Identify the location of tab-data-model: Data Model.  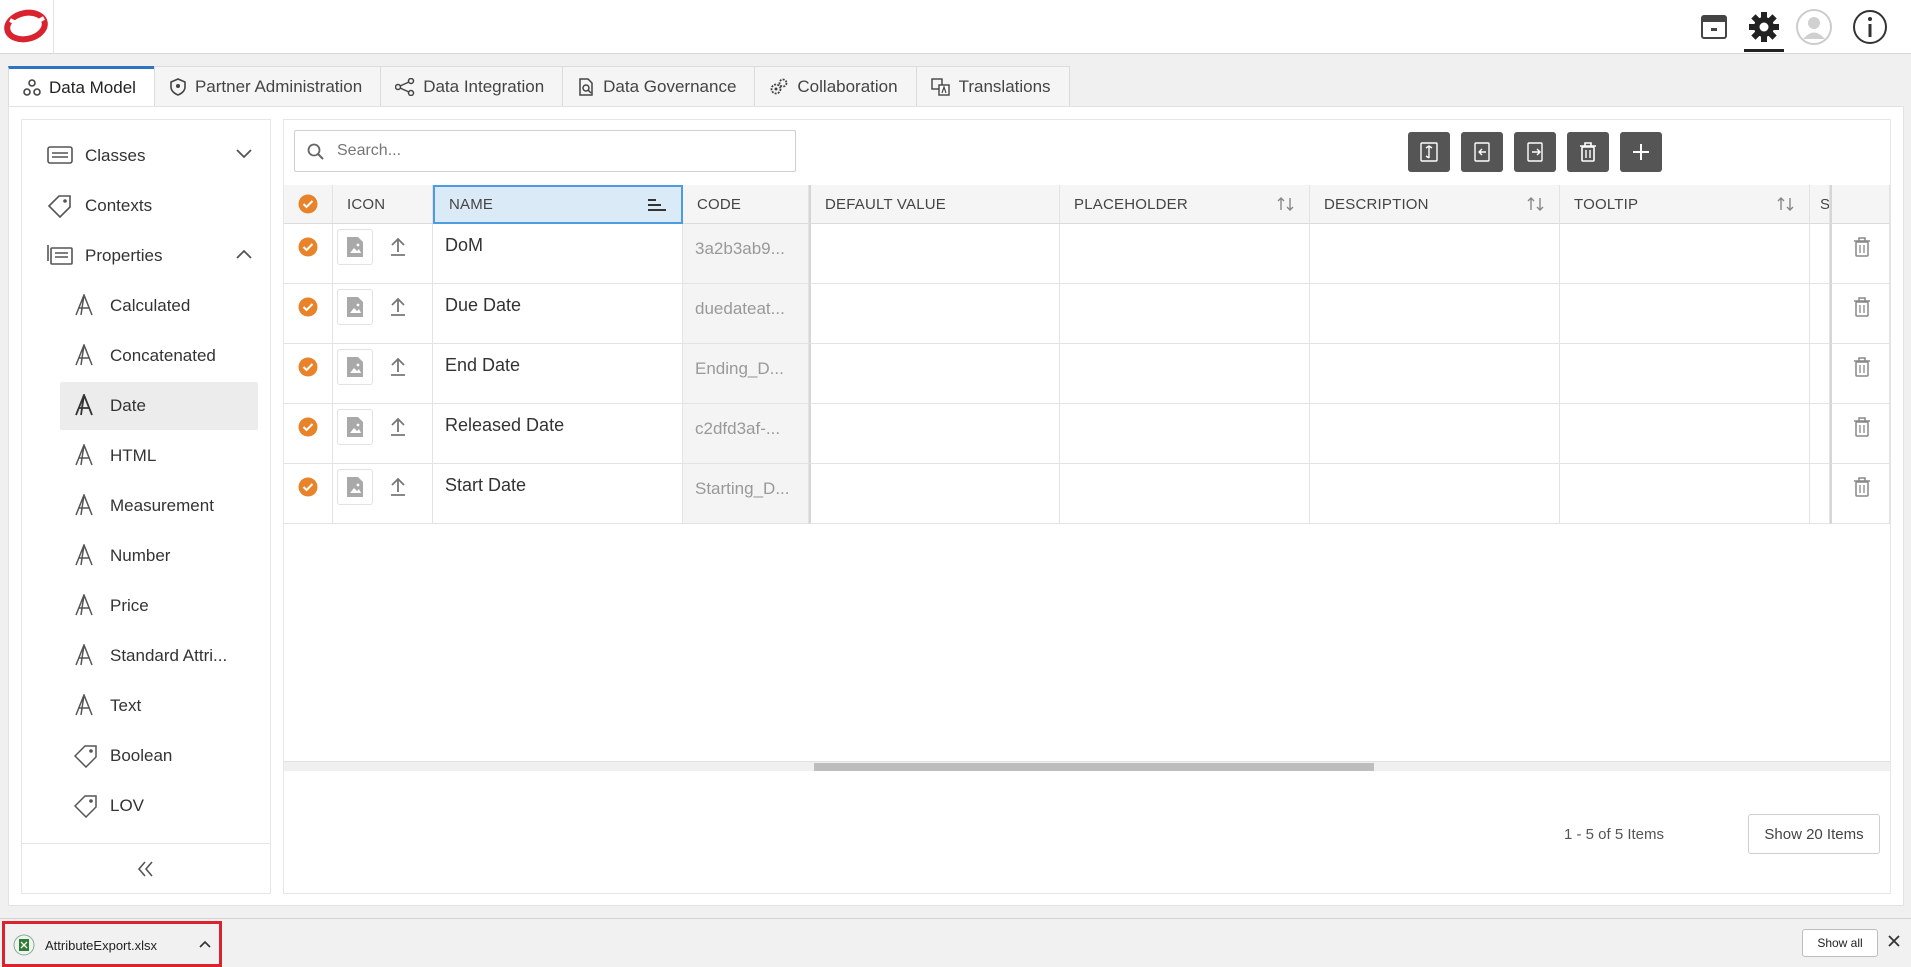
(81, 86).